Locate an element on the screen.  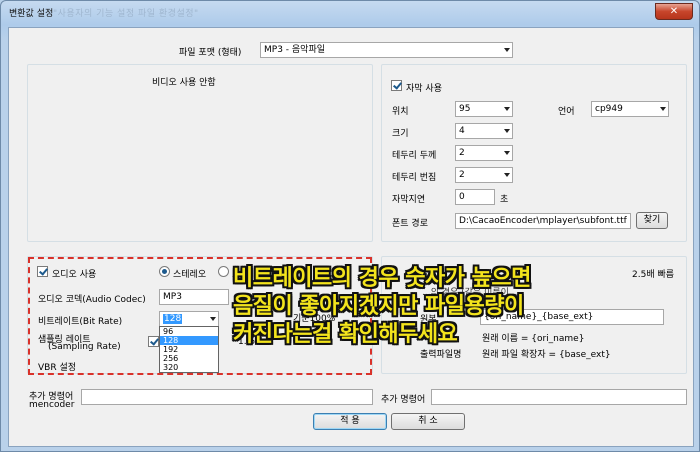
subtitle-border-width-select: 2 is located at coordinates (484, 153).